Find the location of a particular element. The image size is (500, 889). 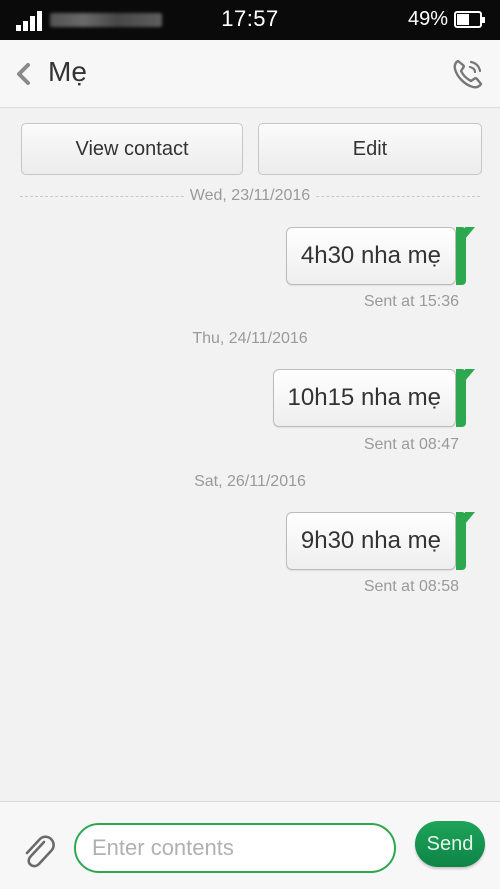

message-bubble: 9h30 nha mẹ is located at coordinates (370, 541).